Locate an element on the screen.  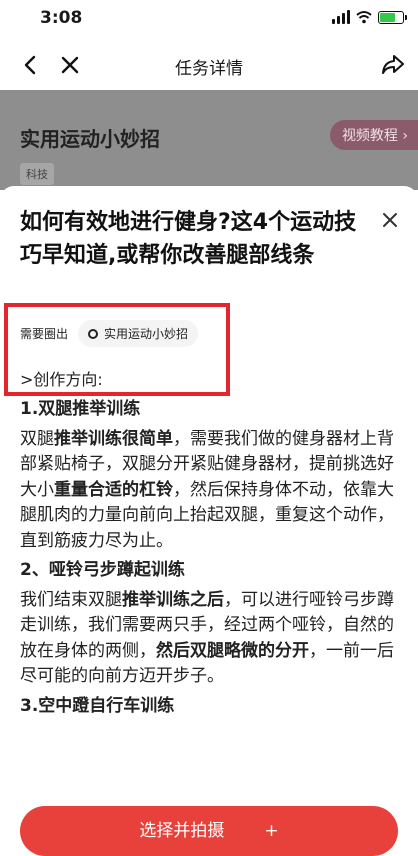
task-title: 如何有效地进行健身?这4个运动技巧早知道,或帮你改善腿部线条 is located at coordinates (188, 239).